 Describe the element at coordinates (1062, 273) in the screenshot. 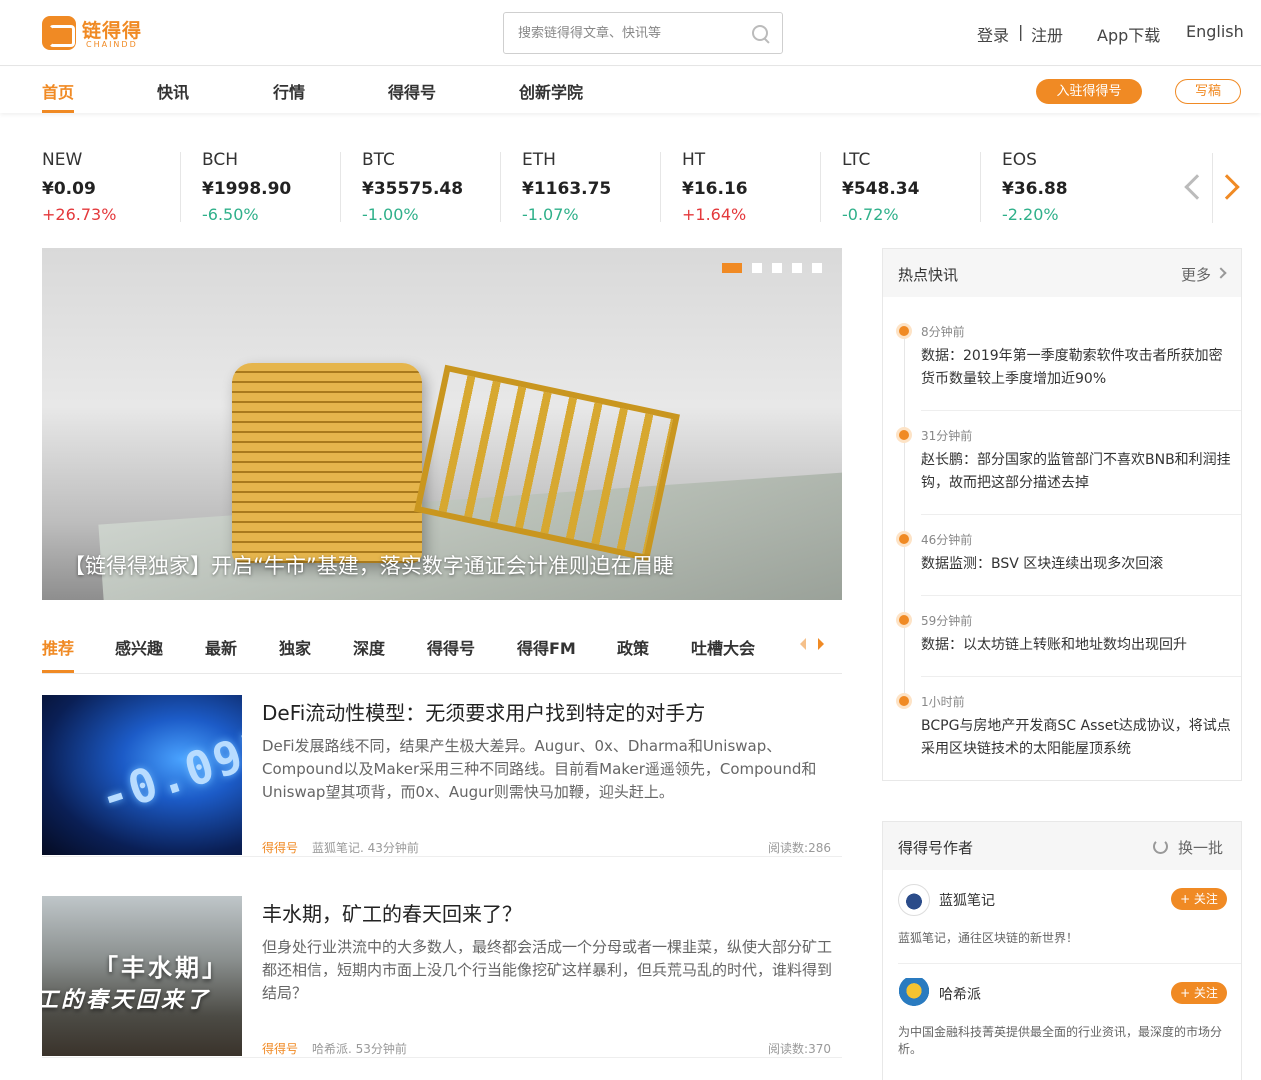

I see `hot-news-header: 热点快讯 更多` at that location.